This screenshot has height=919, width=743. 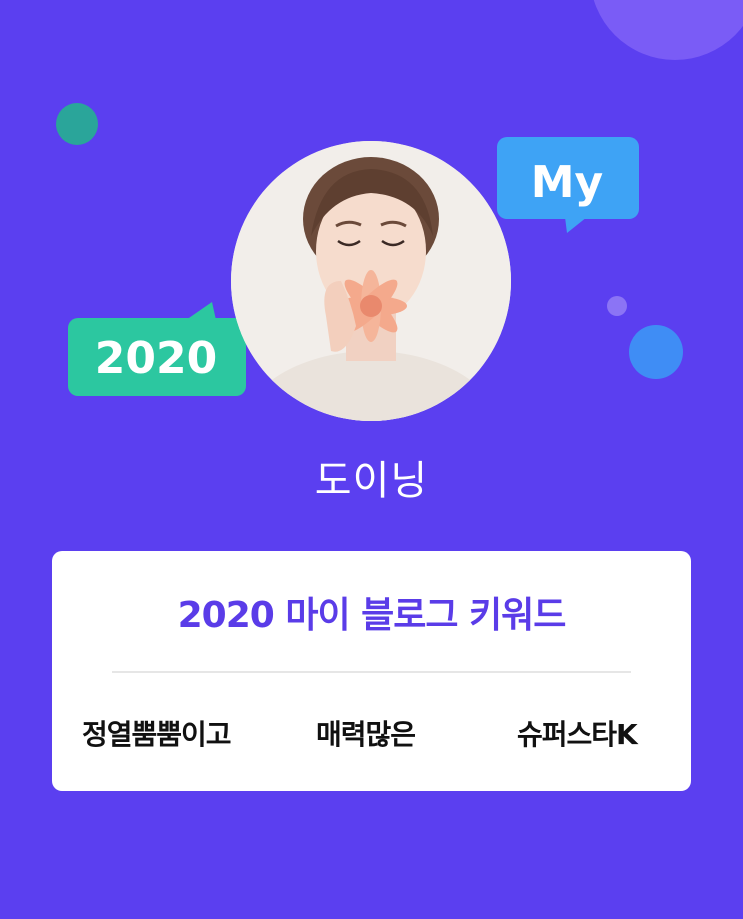 What do you see at coordinates (617, 306) in the screenshot?
I see `decorative-dot-lilac` at bounding box center [617, 306].